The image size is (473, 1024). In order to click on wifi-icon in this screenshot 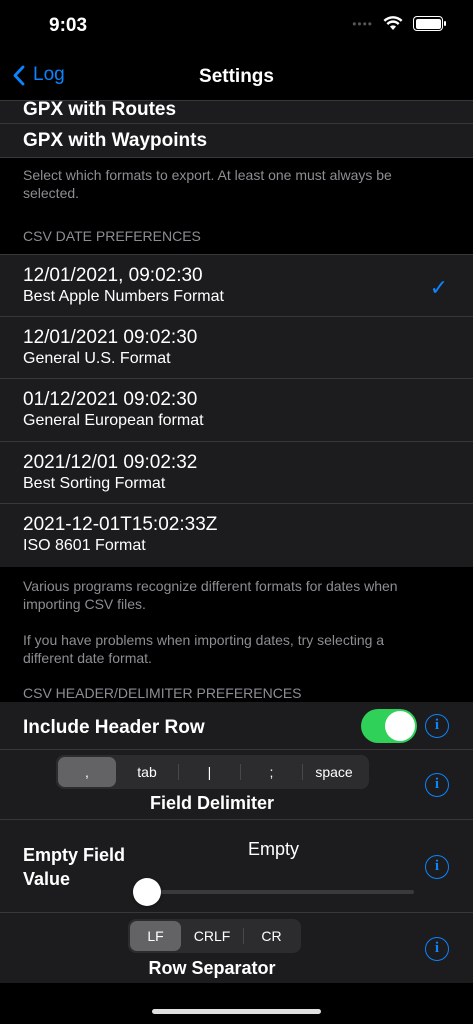, I will do `click(393, 23)`.